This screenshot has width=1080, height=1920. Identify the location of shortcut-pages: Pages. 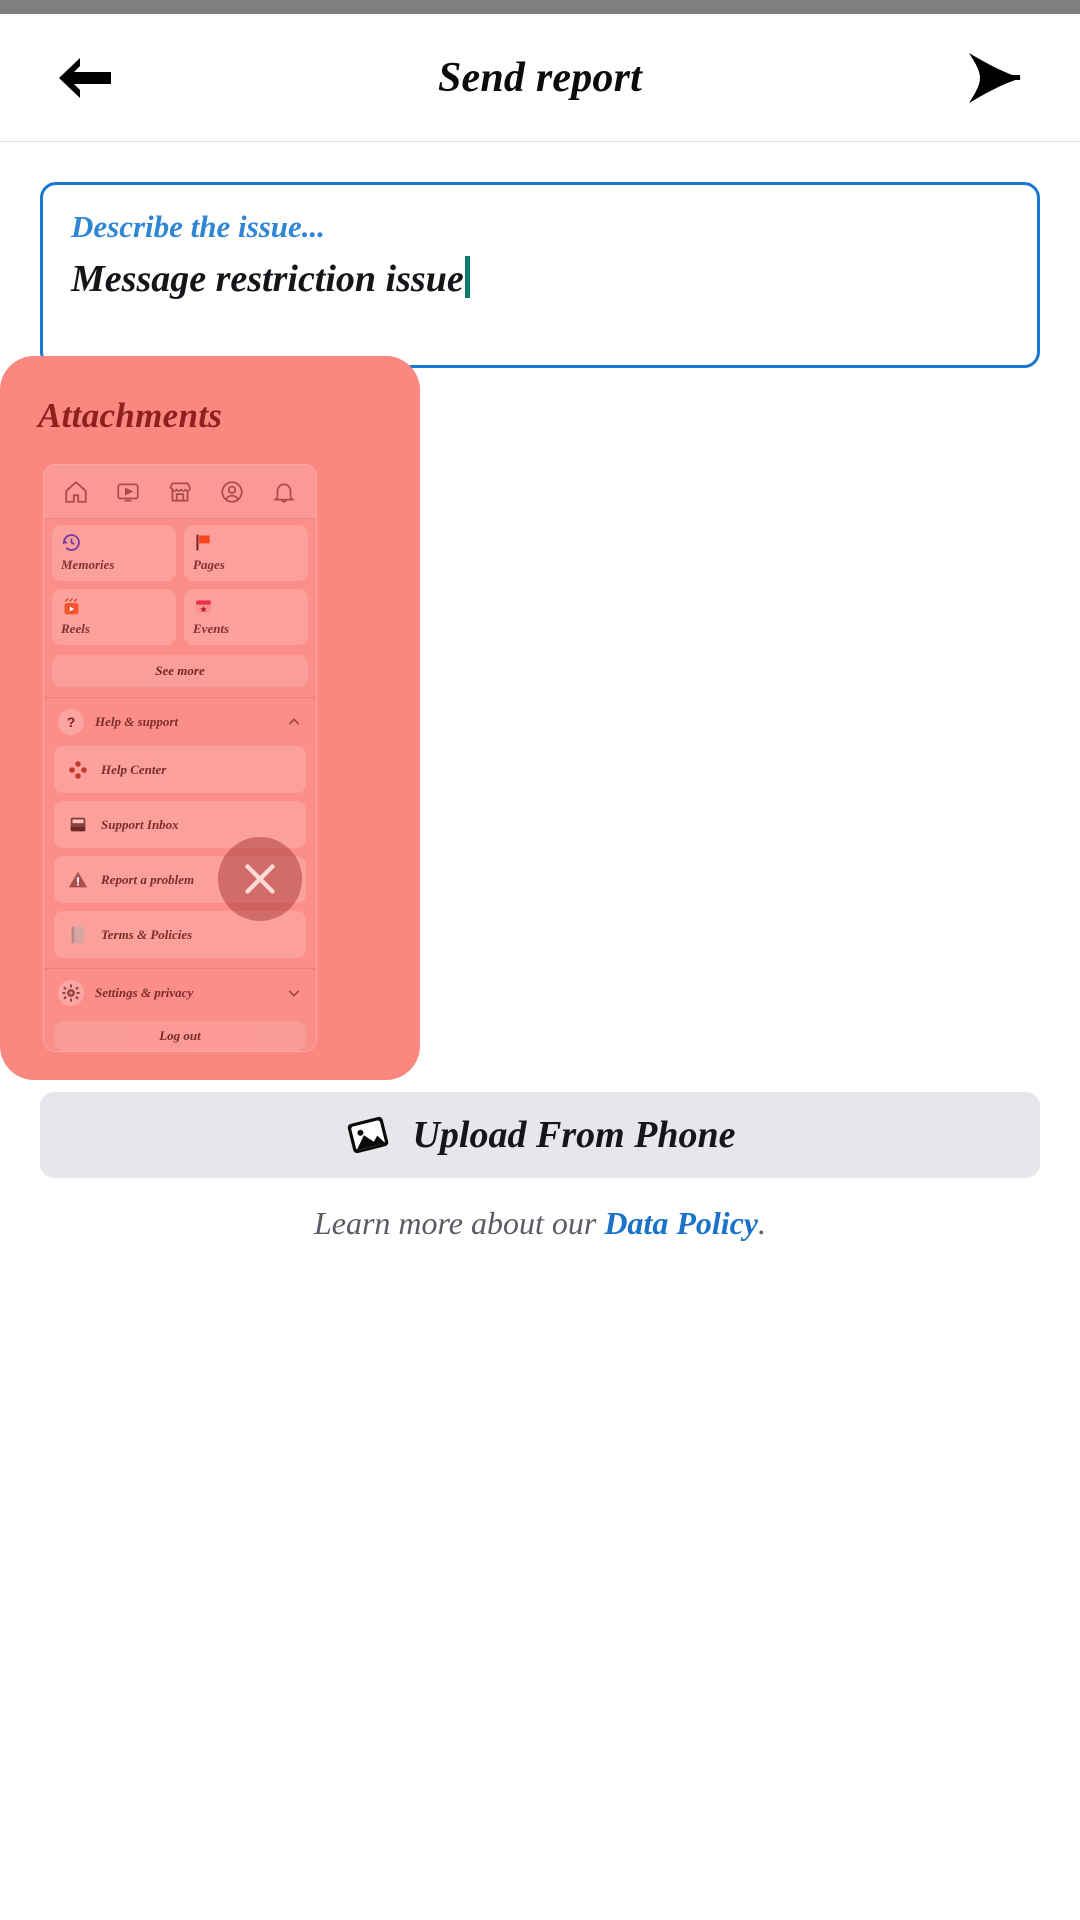
(246, 553).